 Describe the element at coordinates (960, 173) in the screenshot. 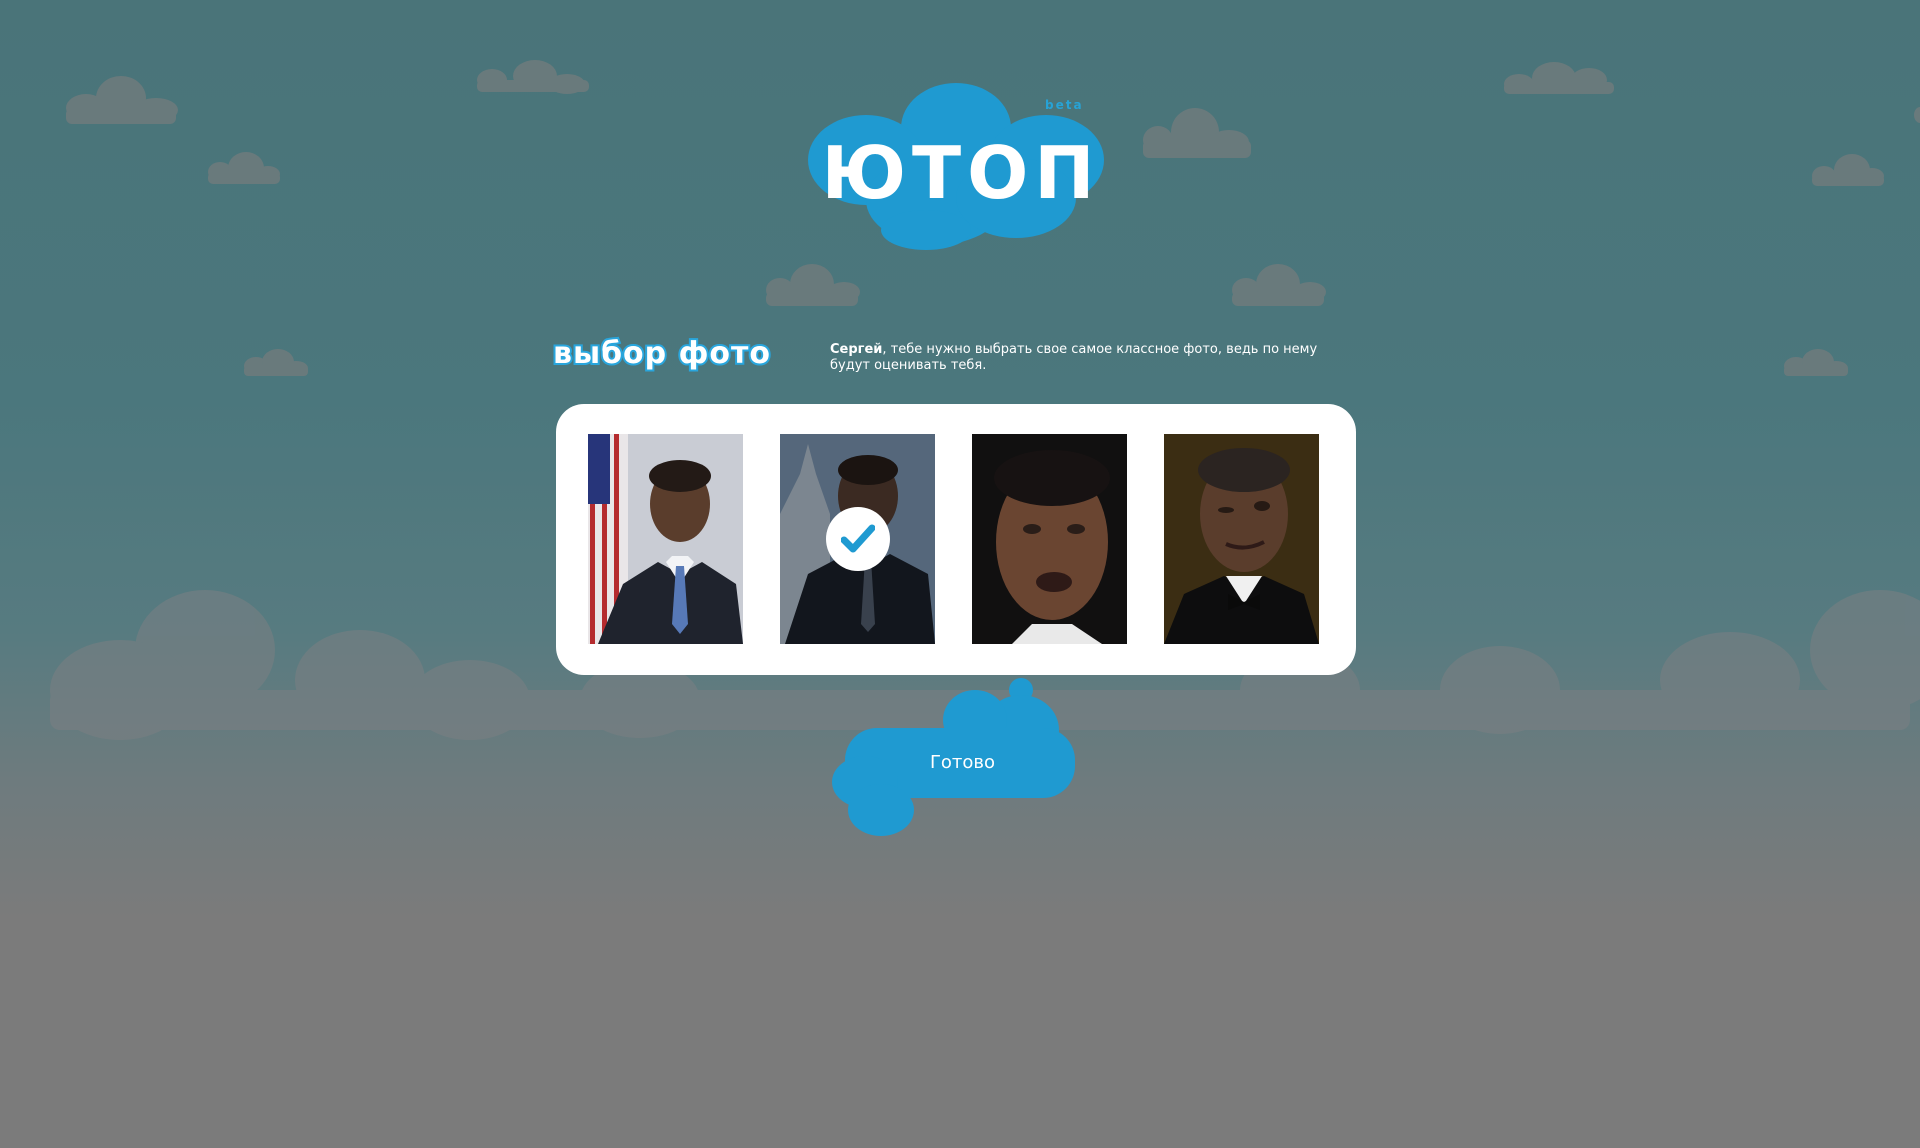

I see `logo-text: ЮТОП` at that location.